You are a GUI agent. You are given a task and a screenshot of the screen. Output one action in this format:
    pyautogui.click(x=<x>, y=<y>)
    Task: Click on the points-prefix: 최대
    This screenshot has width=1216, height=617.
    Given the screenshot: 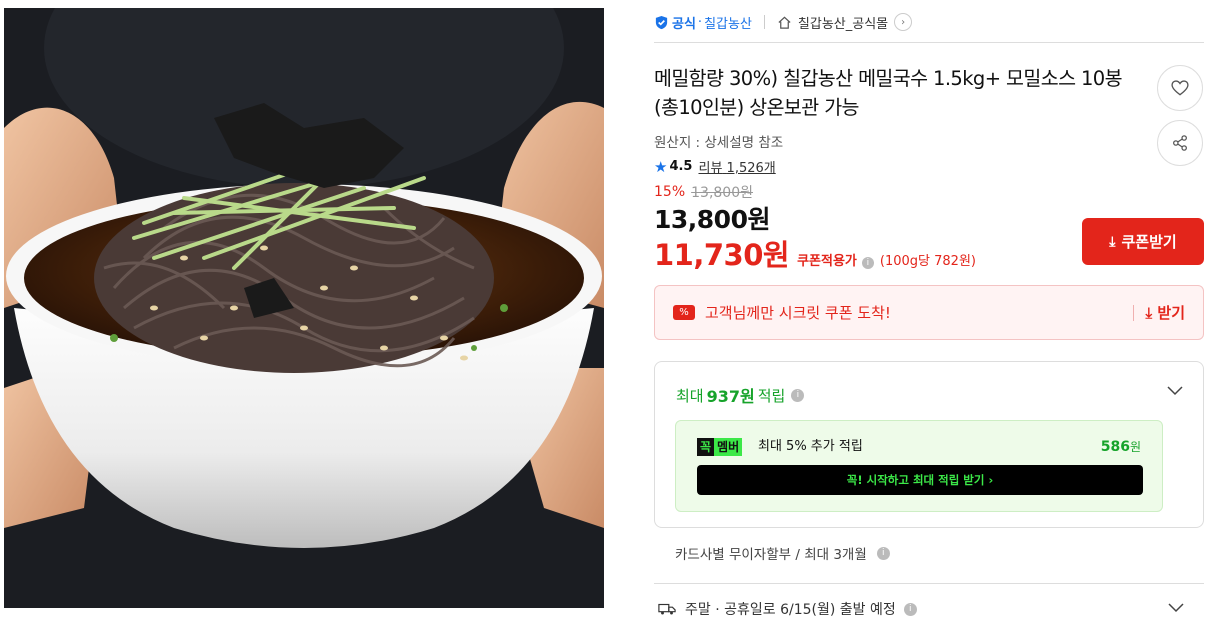 What is the action you would take?
    pyautogui.click(x=690, y=395)
    